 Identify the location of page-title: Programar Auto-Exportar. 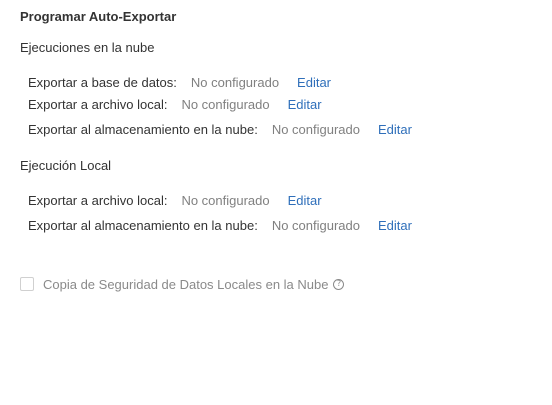
(98, 16).